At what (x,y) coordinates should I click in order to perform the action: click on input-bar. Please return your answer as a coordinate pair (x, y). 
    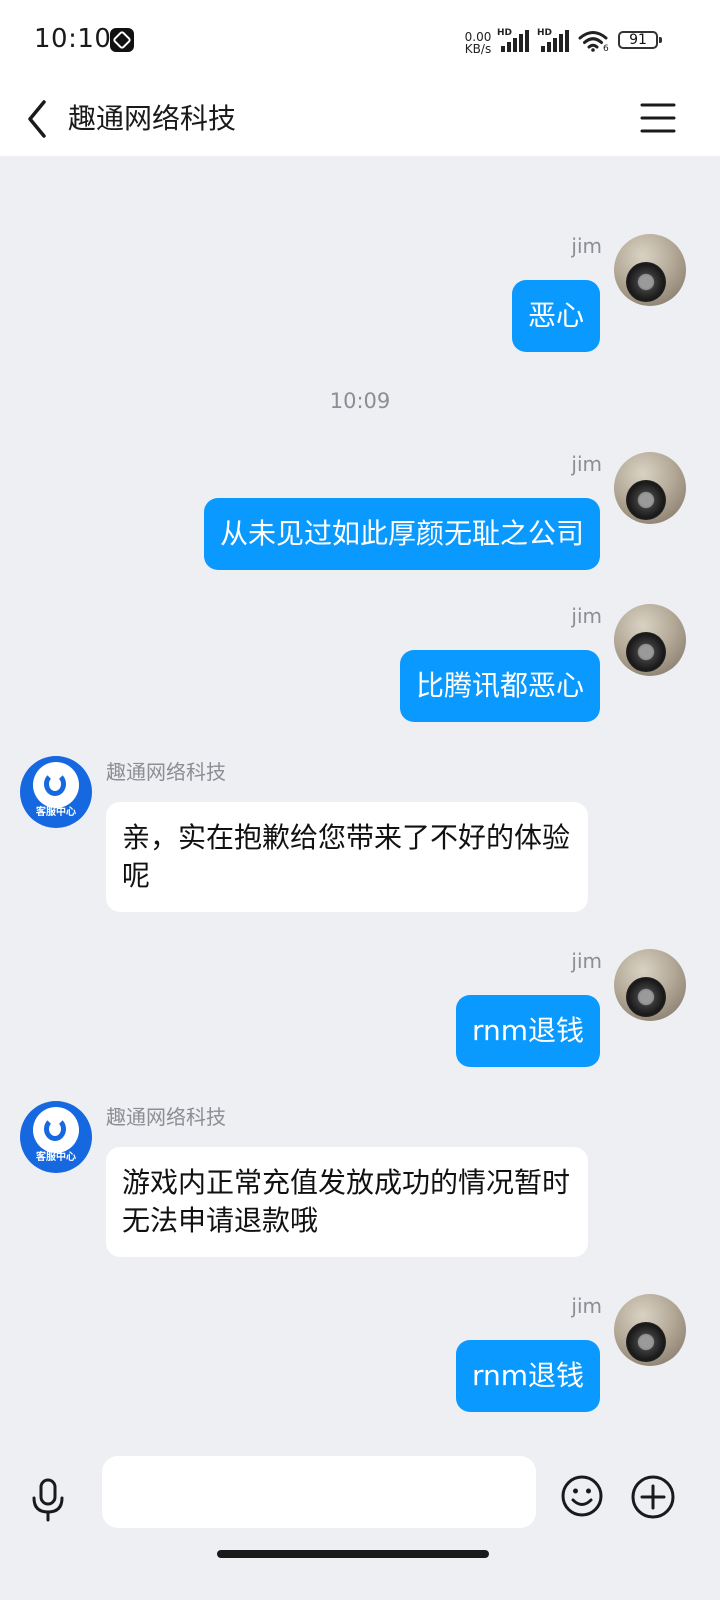
    Looking at the image, I should click on (360, 1523).